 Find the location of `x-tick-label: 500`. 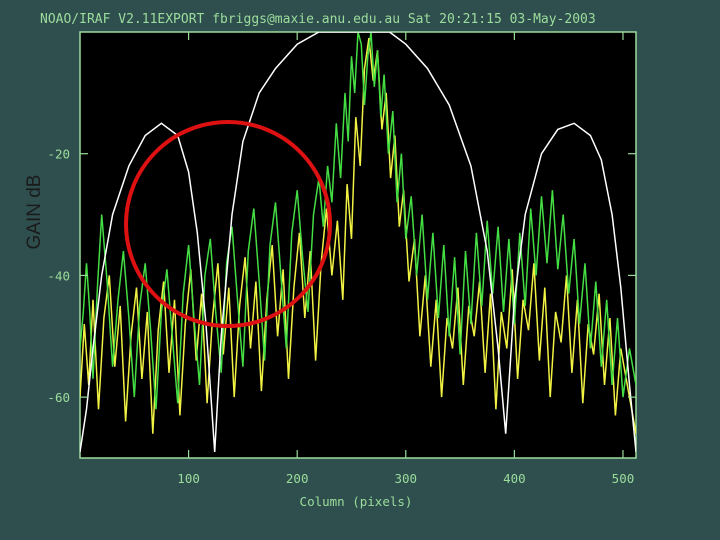

x-tick-label: 500 is located at coordinates (623, 478).